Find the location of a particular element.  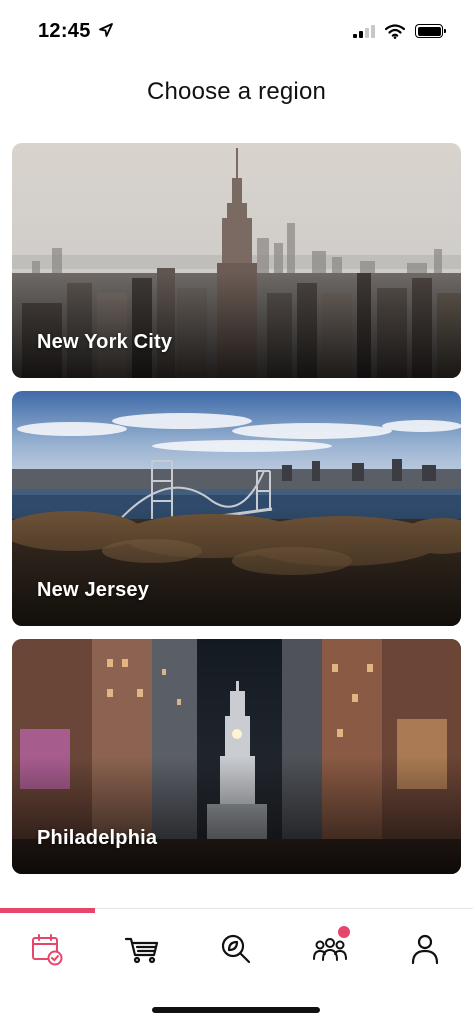

region-label: New Jersey is located at coordinates (93, 590).